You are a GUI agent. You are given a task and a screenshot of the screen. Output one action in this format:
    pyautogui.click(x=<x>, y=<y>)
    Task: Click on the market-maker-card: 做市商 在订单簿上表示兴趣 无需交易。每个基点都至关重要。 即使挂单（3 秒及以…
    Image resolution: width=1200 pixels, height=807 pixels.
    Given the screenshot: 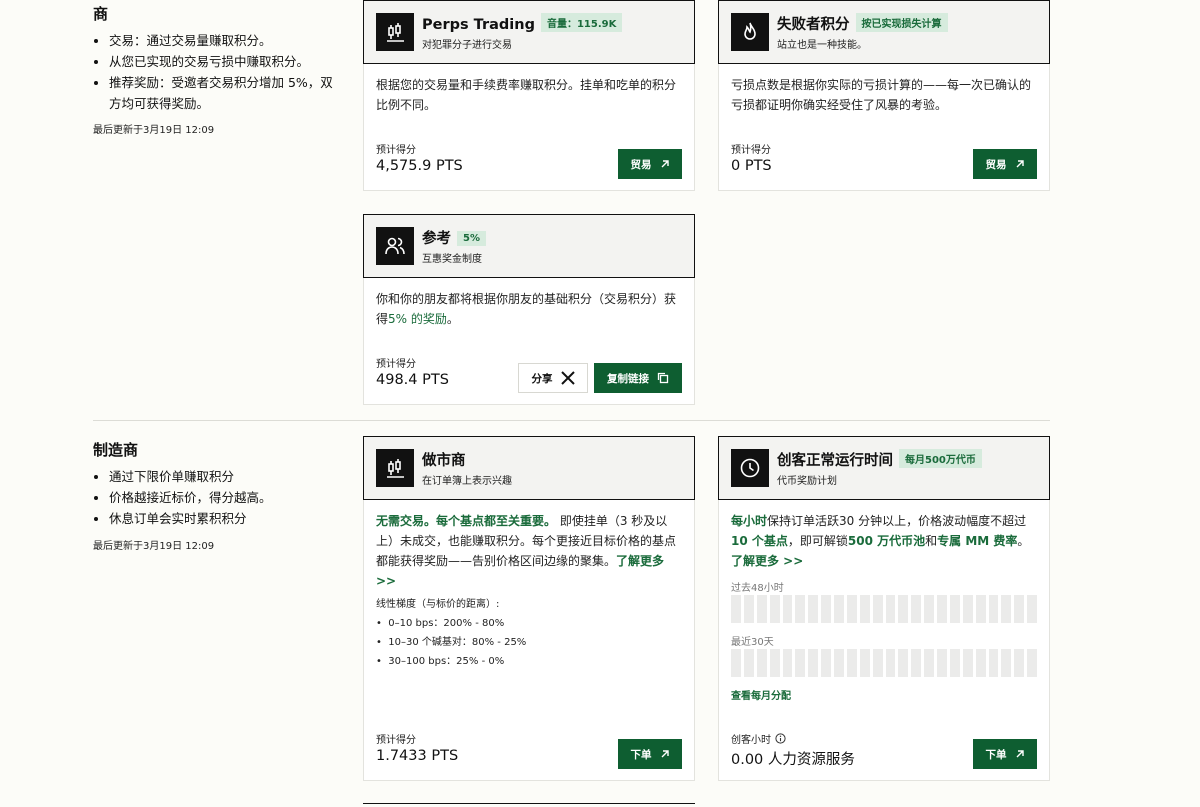 What is the action you would take?
    pyautogui.click(x=529, y=608)
    